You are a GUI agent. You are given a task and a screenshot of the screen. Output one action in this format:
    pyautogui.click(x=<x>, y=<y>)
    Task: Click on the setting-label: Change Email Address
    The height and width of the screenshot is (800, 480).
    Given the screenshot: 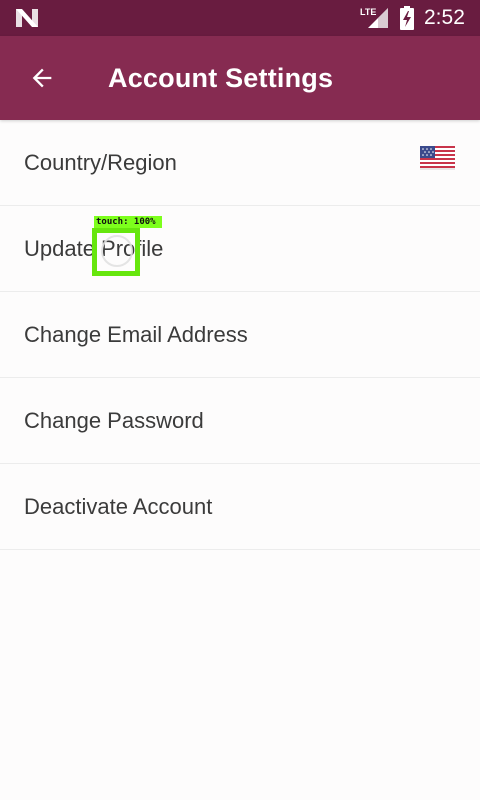 What is the action you would take?
    pyautogui.click(x=136, y=334)
    